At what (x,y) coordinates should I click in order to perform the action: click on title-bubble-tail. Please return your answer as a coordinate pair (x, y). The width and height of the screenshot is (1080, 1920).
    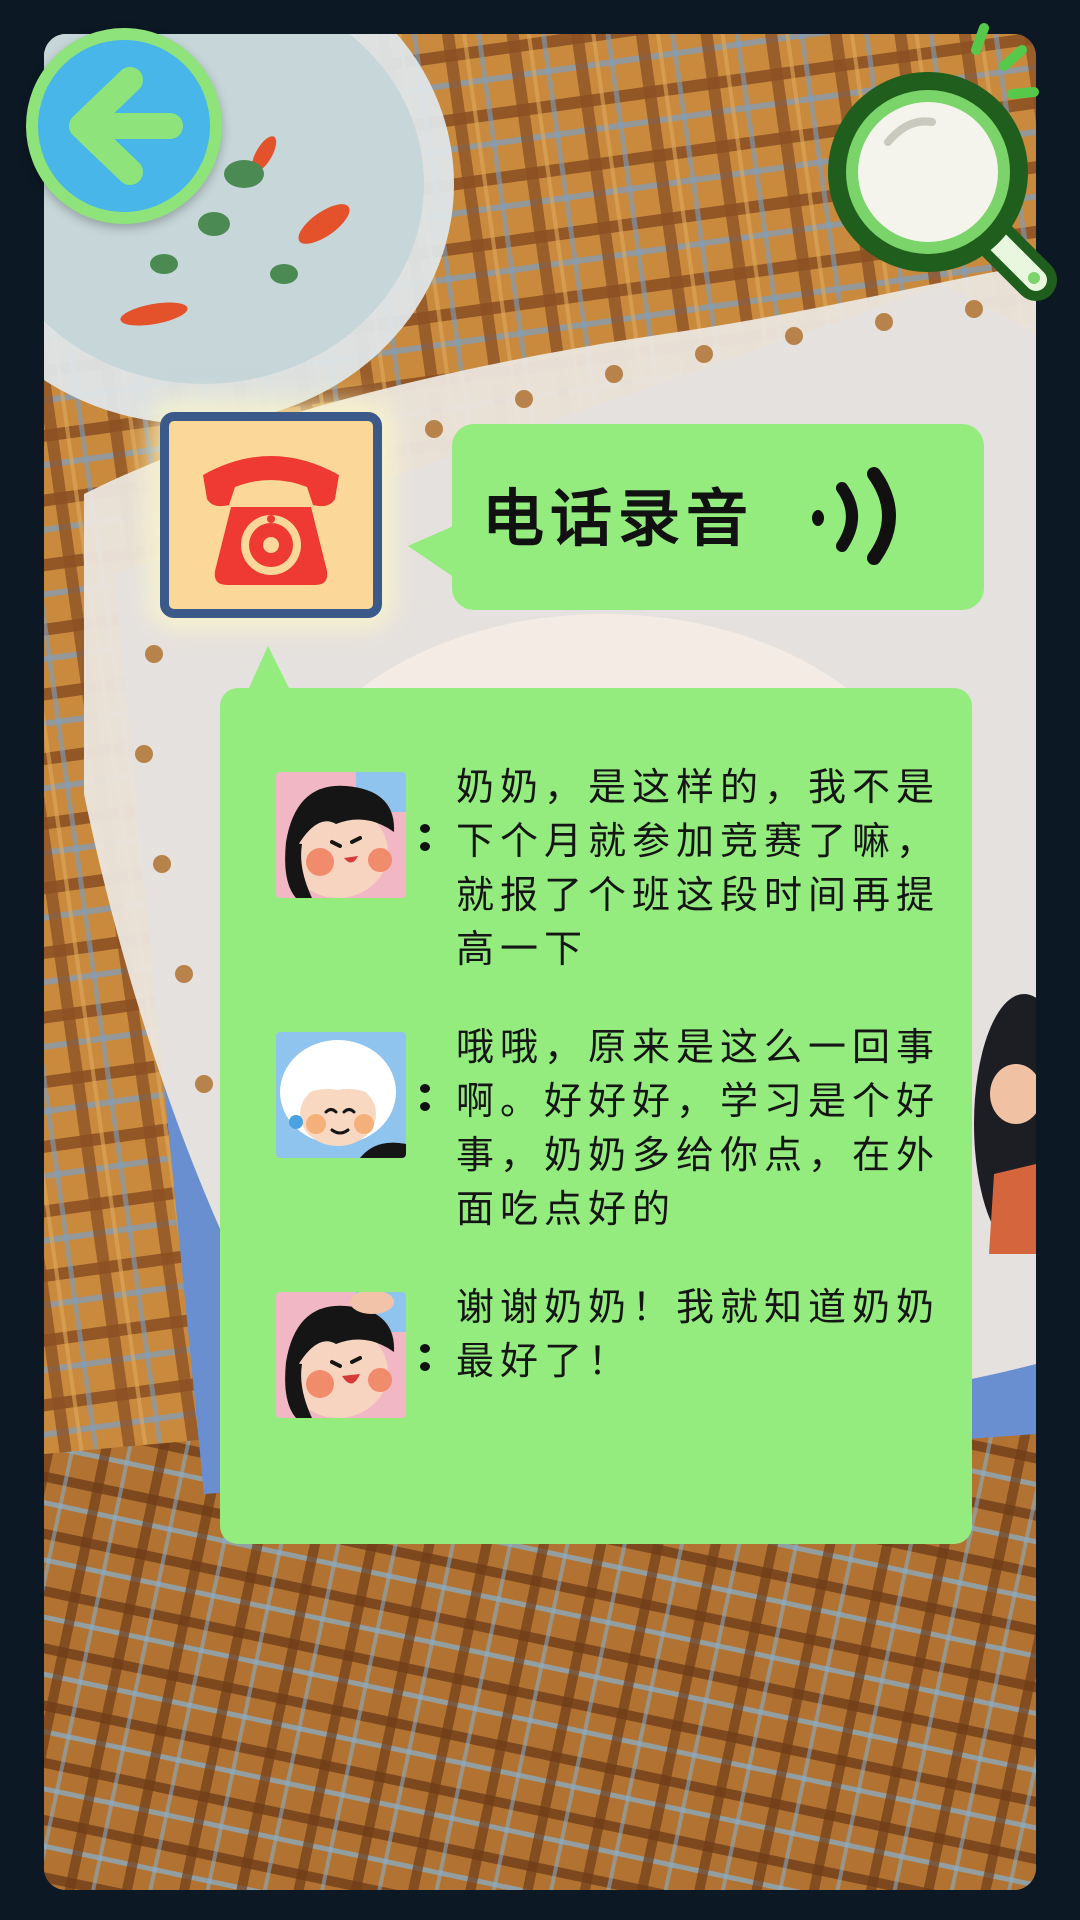
    Looking at the image, I should click on (433, 552).